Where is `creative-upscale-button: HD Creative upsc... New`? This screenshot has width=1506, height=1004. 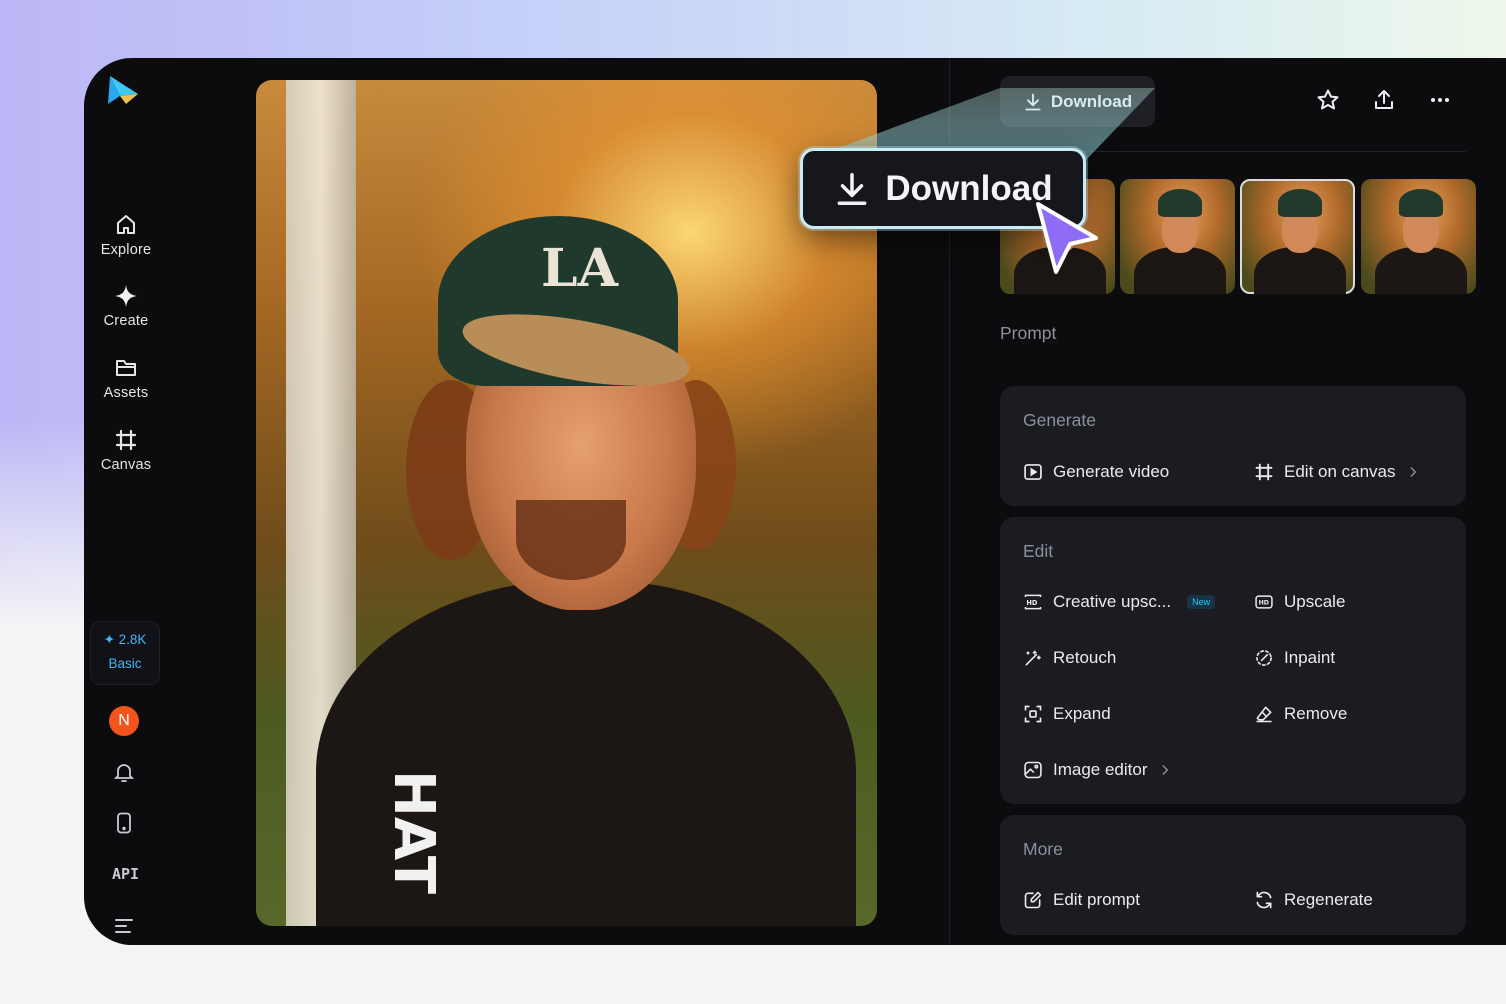 creative-upscale-button: HD Creative upsc... New is located at coordinates (1119, 602).